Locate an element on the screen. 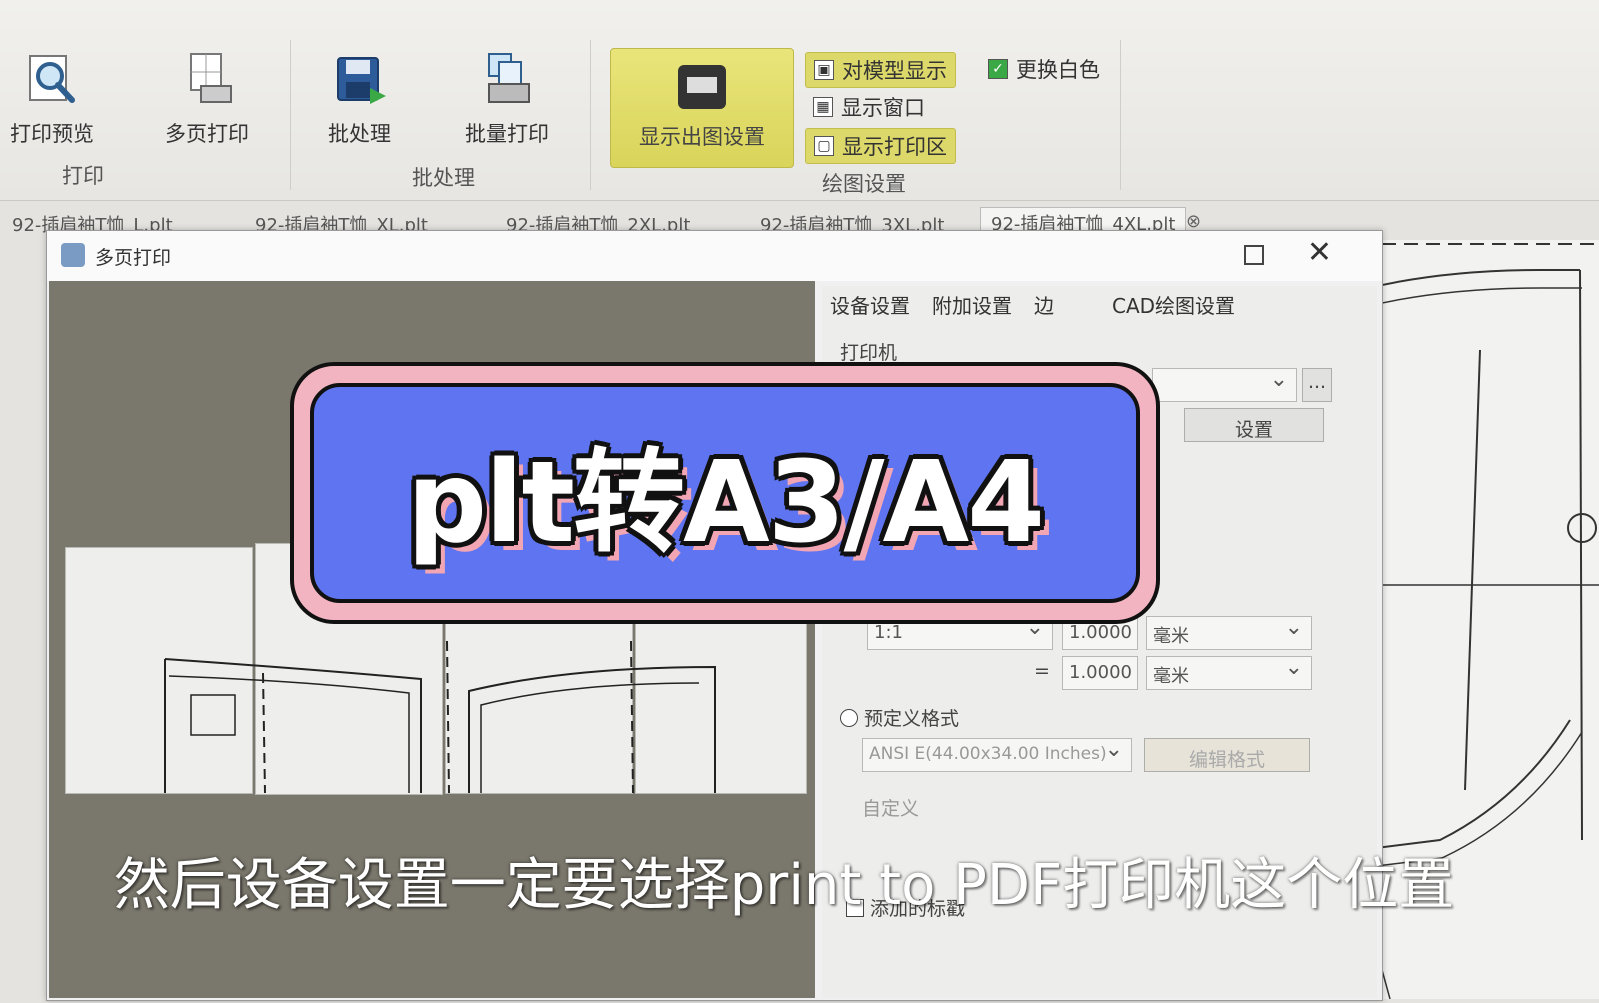 This screenshot has height=1003, width=1599. change-white-label: 更换白色 is located at coordinates (1058, 70).